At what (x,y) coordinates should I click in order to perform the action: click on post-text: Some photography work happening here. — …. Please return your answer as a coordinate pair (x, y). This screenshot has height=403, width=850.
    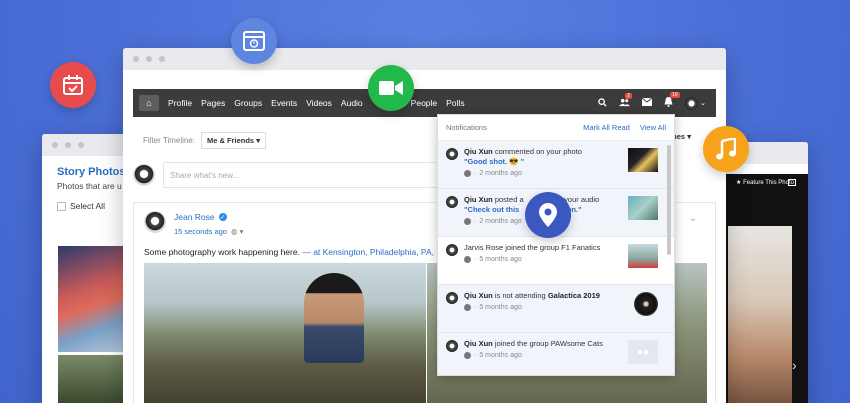
    Looking at the image, I should click on (299, 252).